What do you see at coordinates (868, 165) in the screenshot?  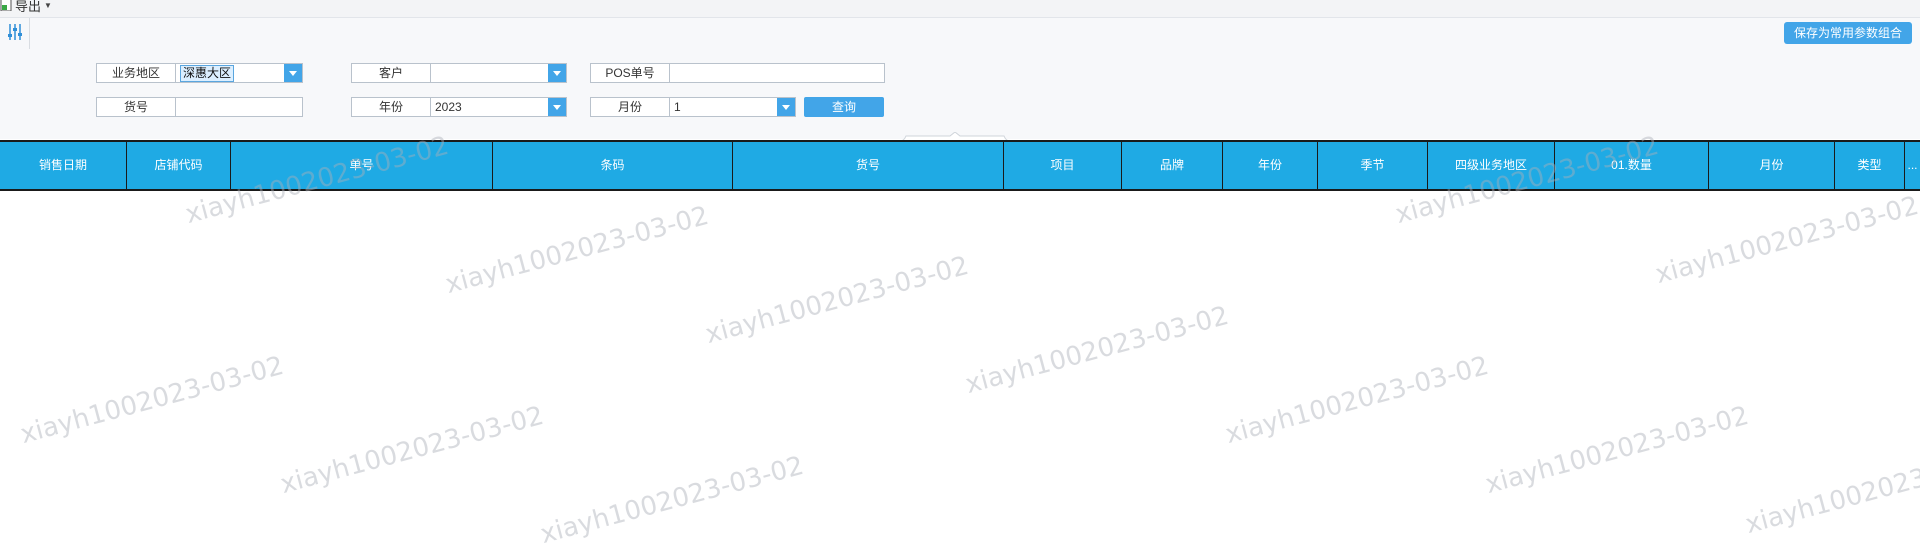 I see `column-header-item-no: 货号` at bounding box center [868, 165].